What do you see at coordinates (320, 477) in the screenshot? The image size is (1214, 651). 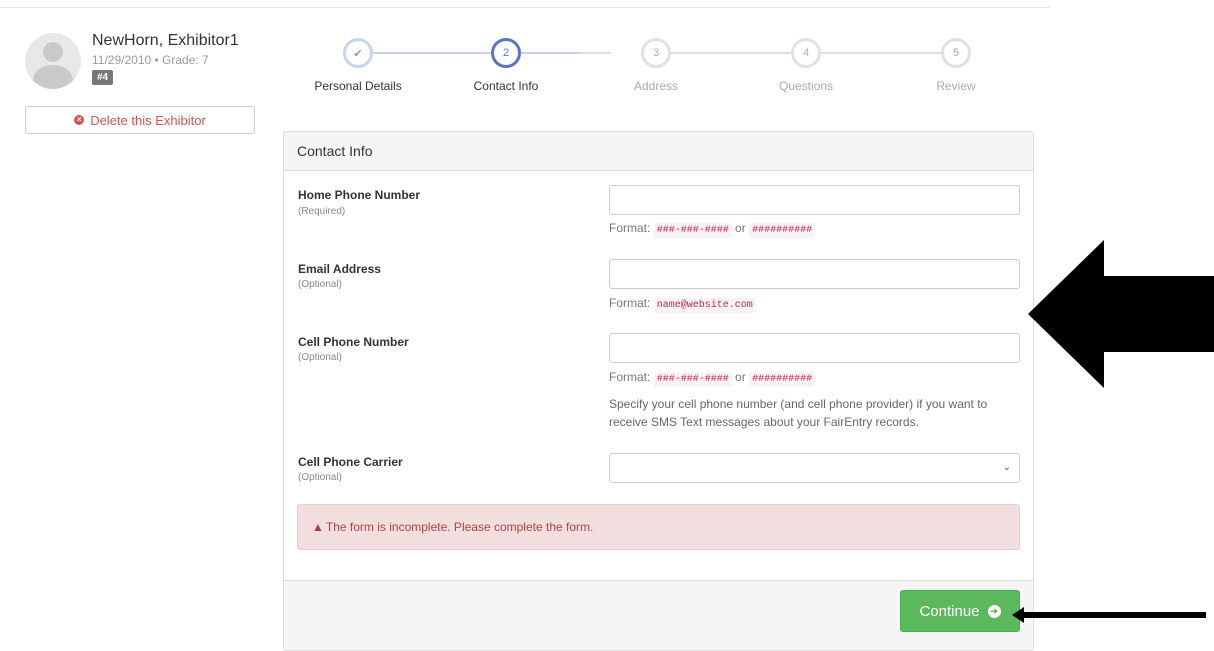 I see `cell-carrier-optional-note: (Optional)` at bounding box center [320, 477].